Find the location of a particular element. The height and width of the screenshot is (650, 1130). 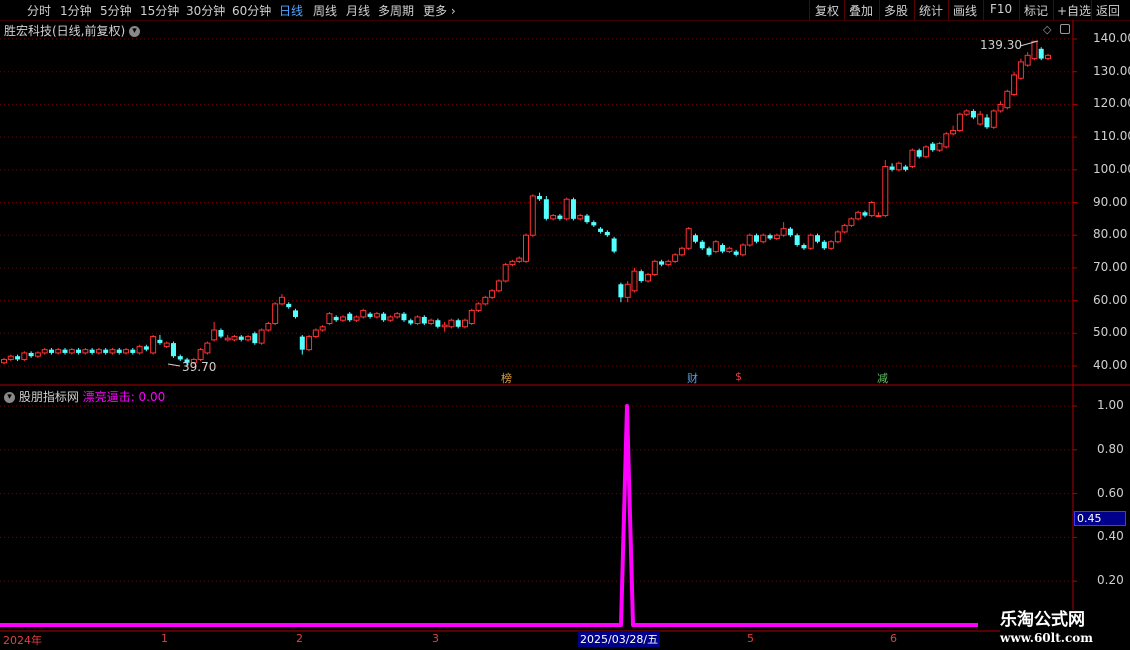

date-start-label: 2024年 is located at coordinates (22, 640).